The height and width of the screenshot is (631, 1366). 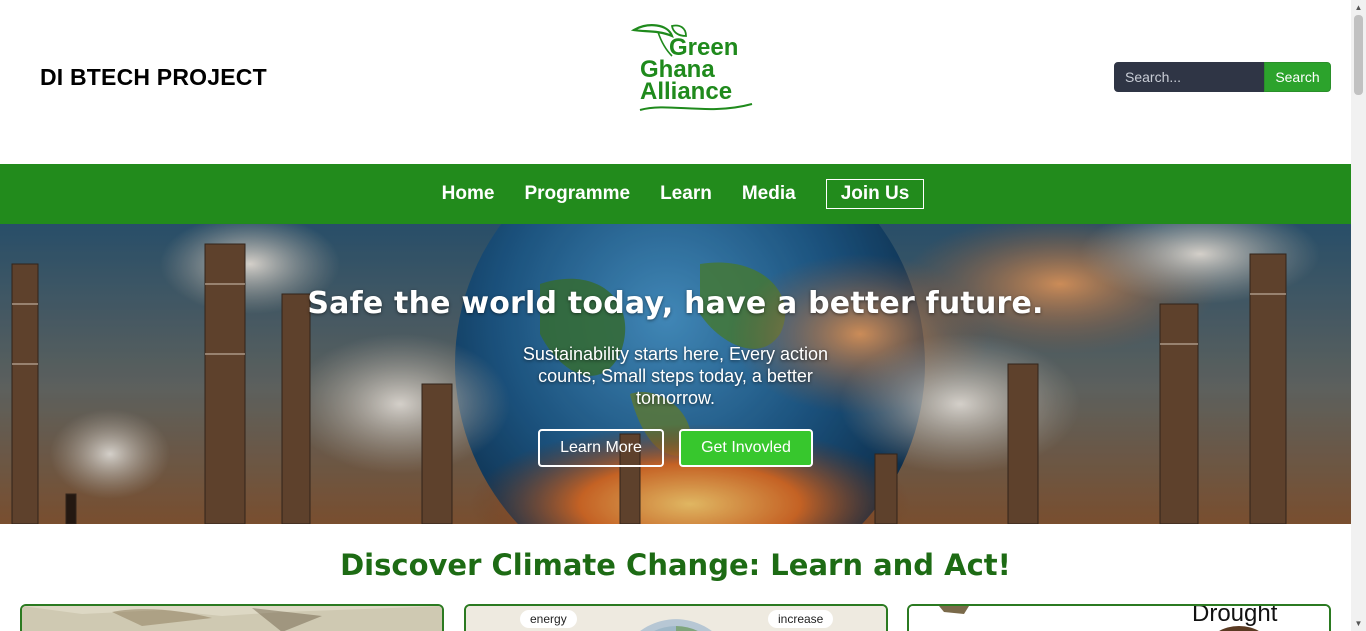 I want to click on search-bar: Search, so click(x=1222, y=77).